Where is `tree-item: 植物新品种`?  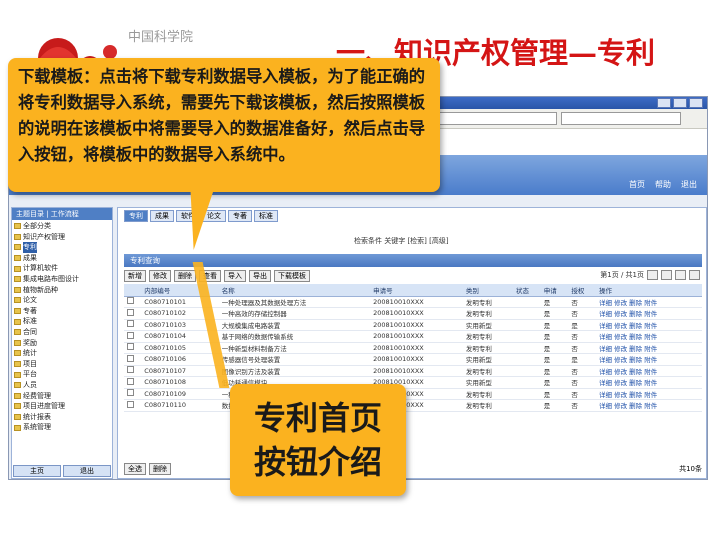
tree-item: 植物新品种 is located at coordinates (62, 290).